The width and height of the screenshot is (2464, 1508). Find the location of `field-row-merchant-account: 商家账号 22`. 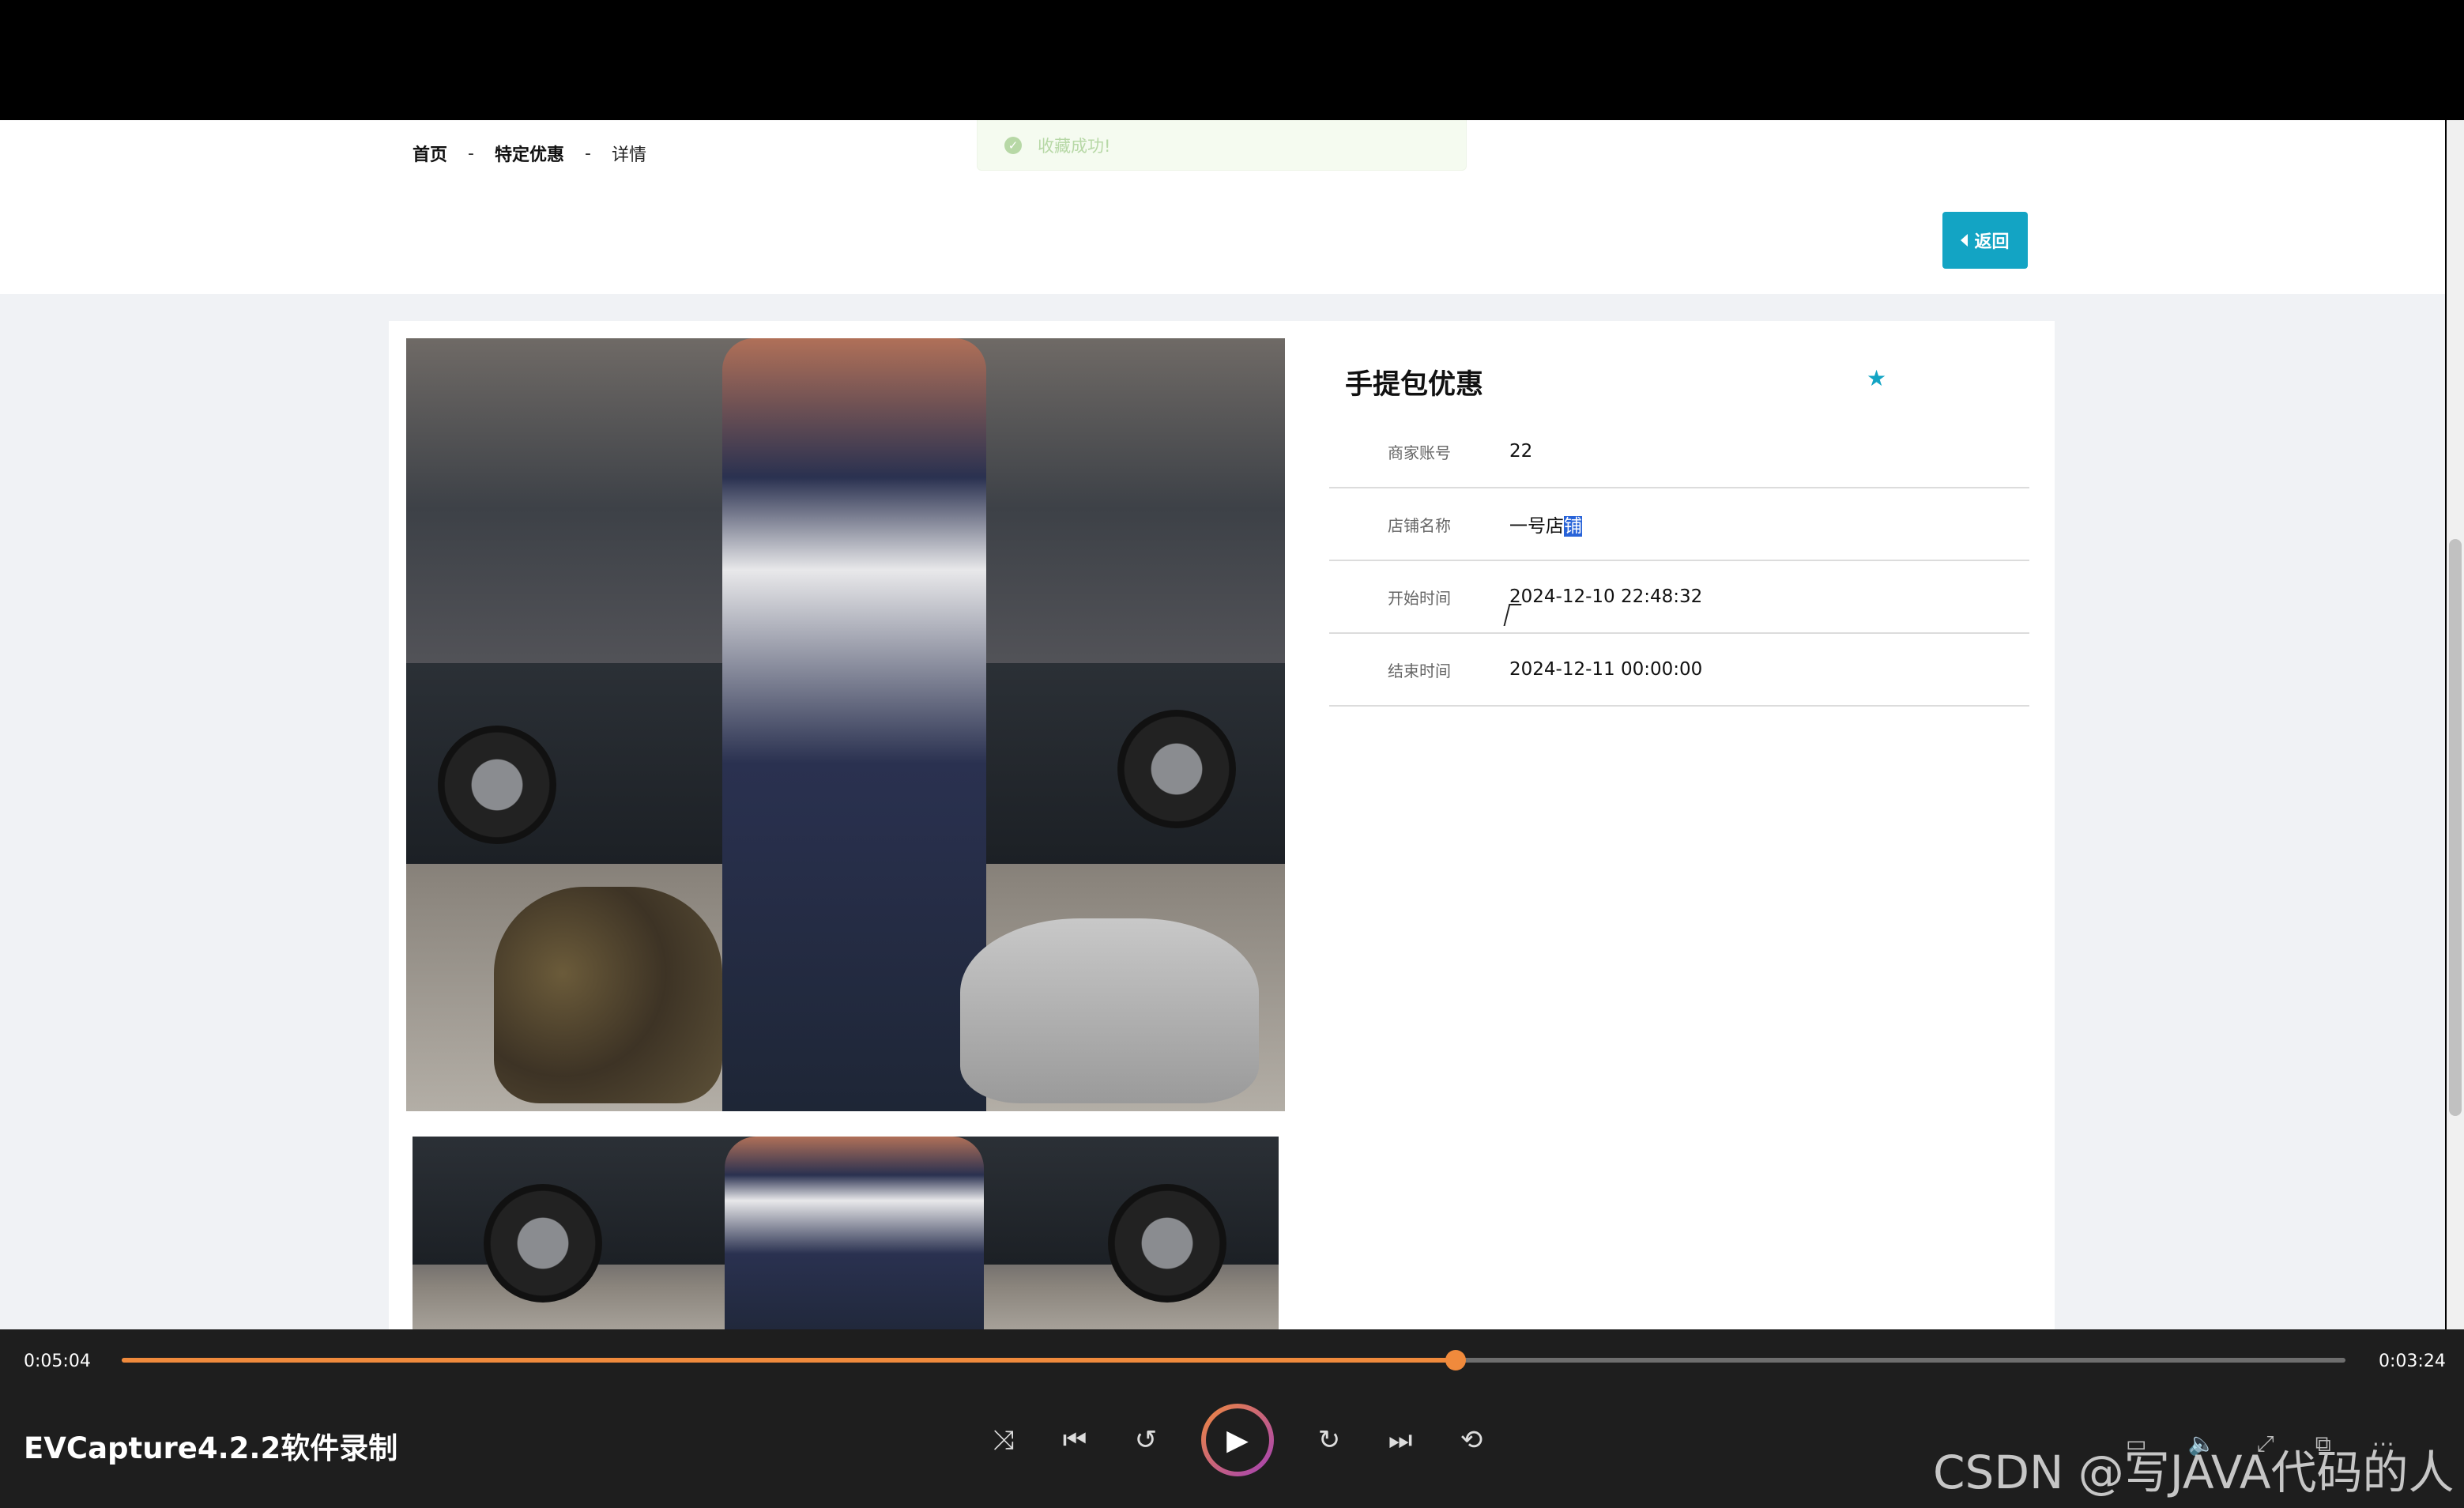

field-row-merchant-account: 商家账号 22 is located at coordinates (1679, 452).